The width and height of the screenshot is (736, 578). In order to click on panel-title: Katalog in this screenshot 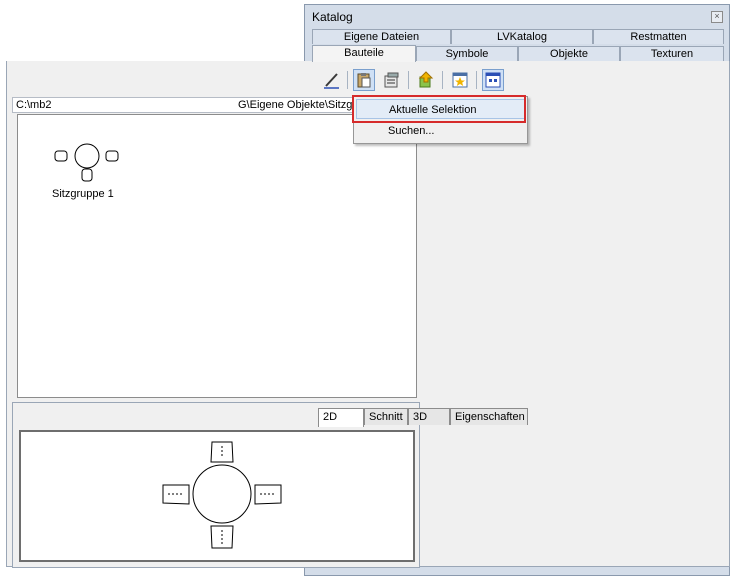, I will do `click(332, 17)`.